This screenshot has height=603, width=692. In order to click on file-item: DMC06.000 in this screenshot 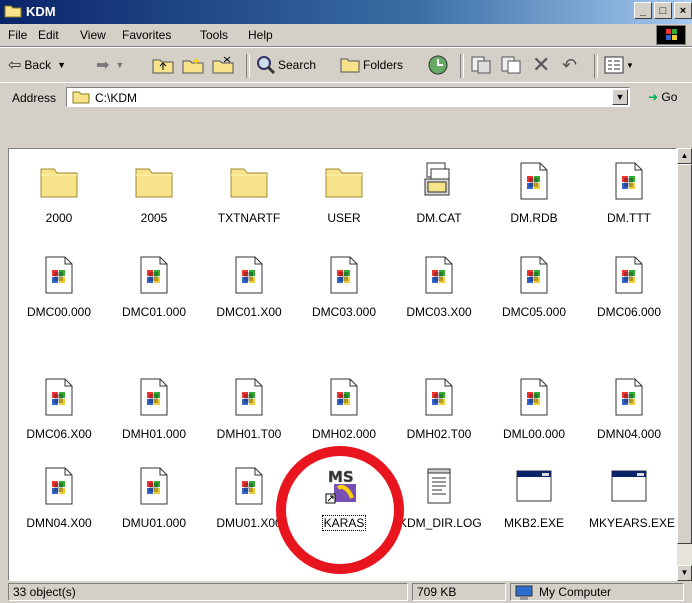, I will do `click(629, 287)`.